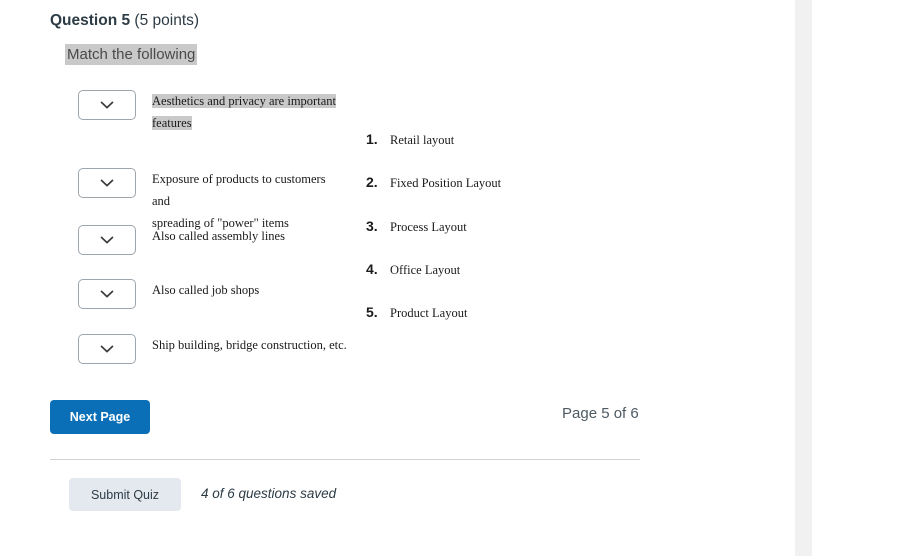 Image resolution: width=903 pixels, height=556 pixels. Describe the element at coordinates (131, 54) in the screenshot. I see `question-prompt: Match the following` at that location.